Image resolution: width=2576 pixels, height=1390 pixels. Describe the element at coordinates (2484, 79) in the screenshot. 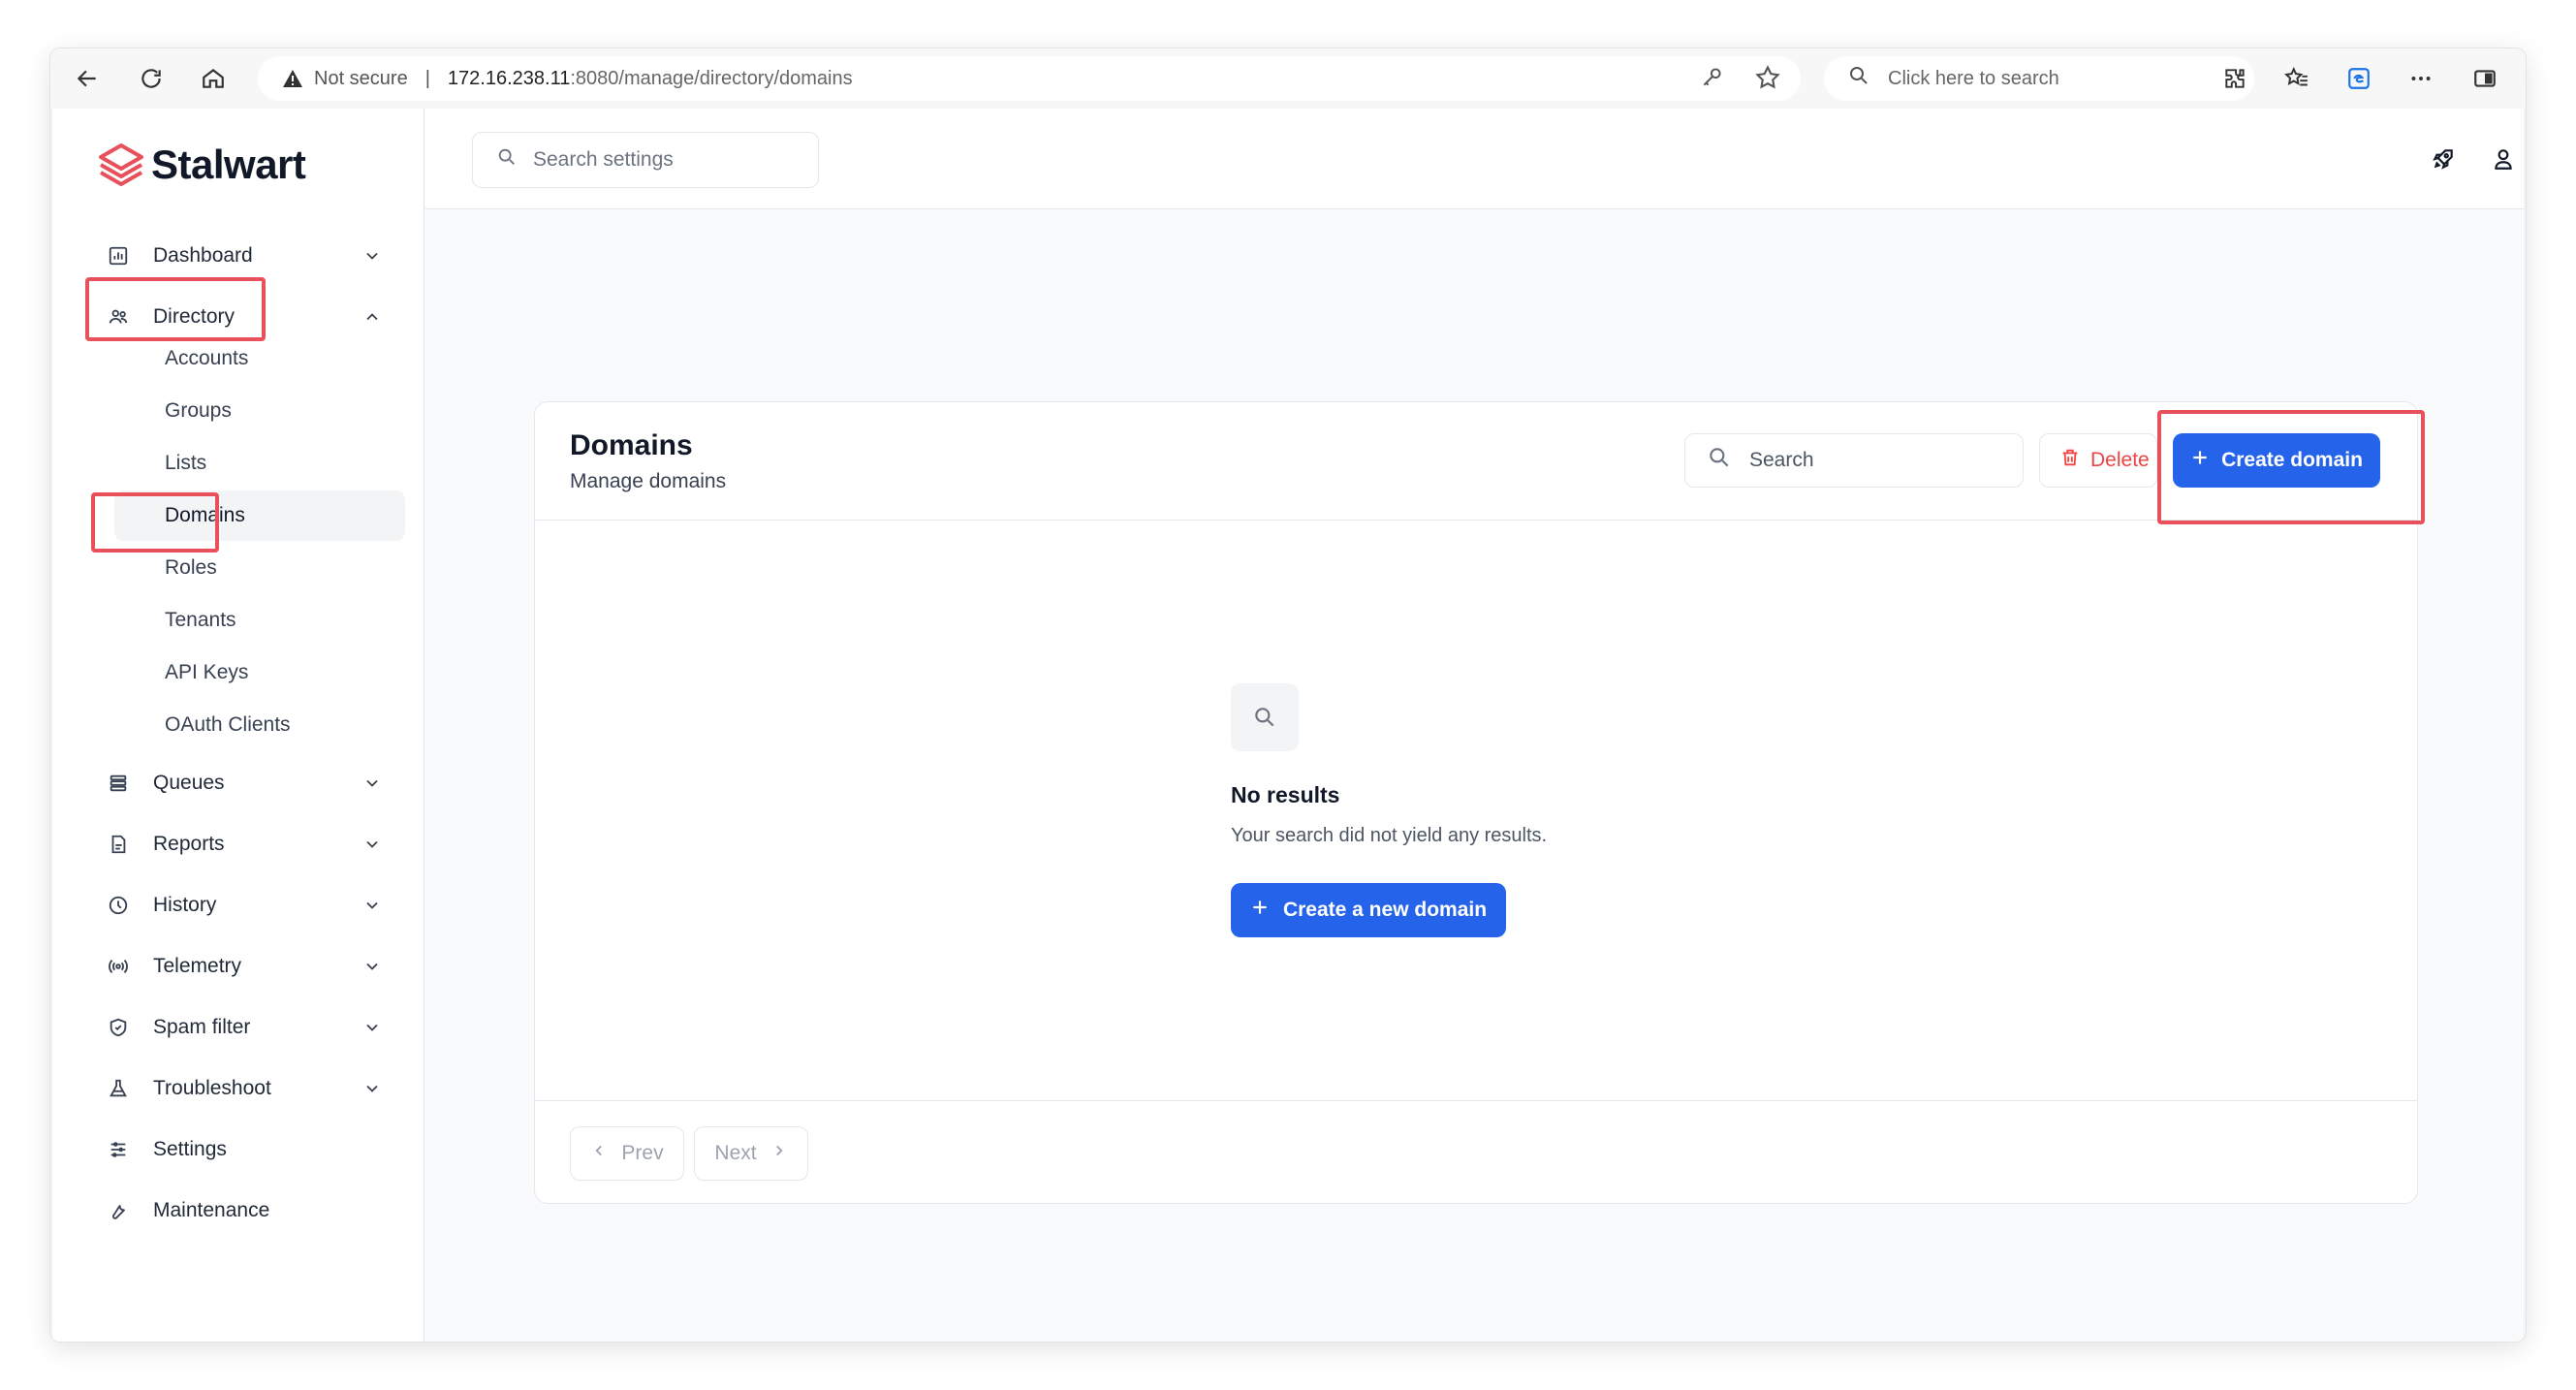

I see `sidebar-toggle-icon` at that location.